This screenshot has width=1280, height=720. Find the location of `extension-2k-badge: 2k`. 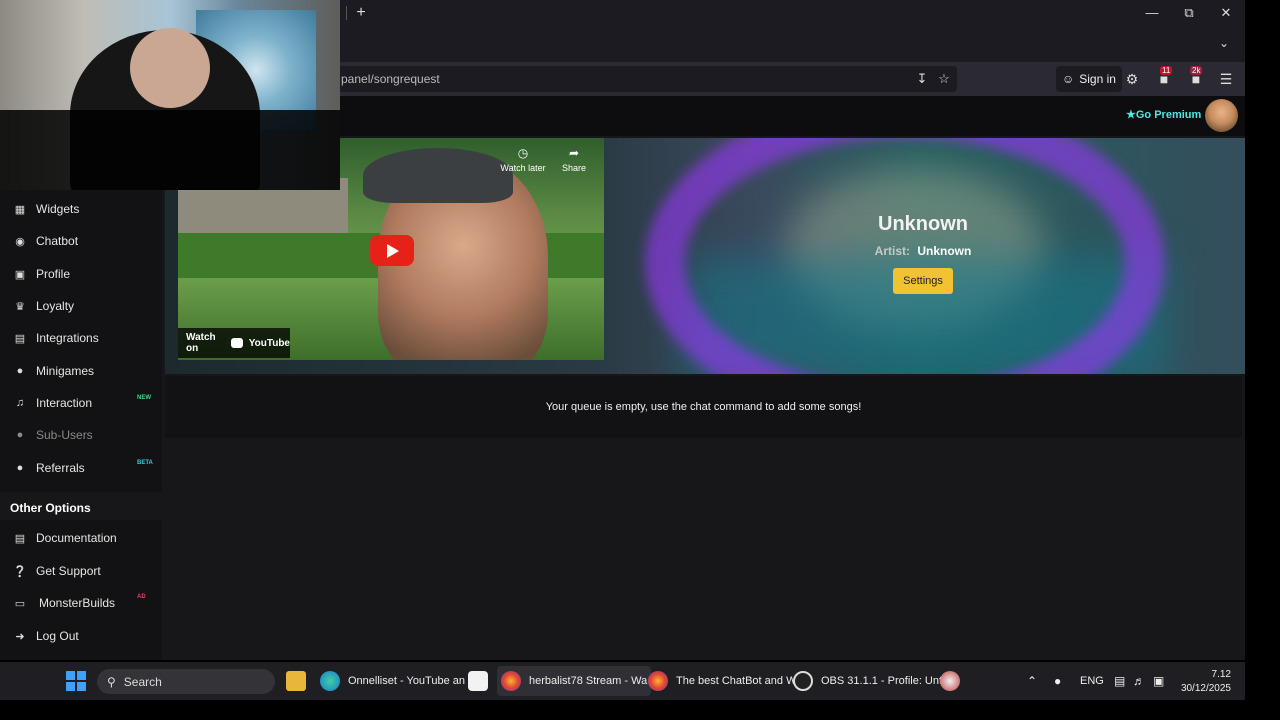

extension-2k-badge: 2k is located at coordinates (1196, 70).